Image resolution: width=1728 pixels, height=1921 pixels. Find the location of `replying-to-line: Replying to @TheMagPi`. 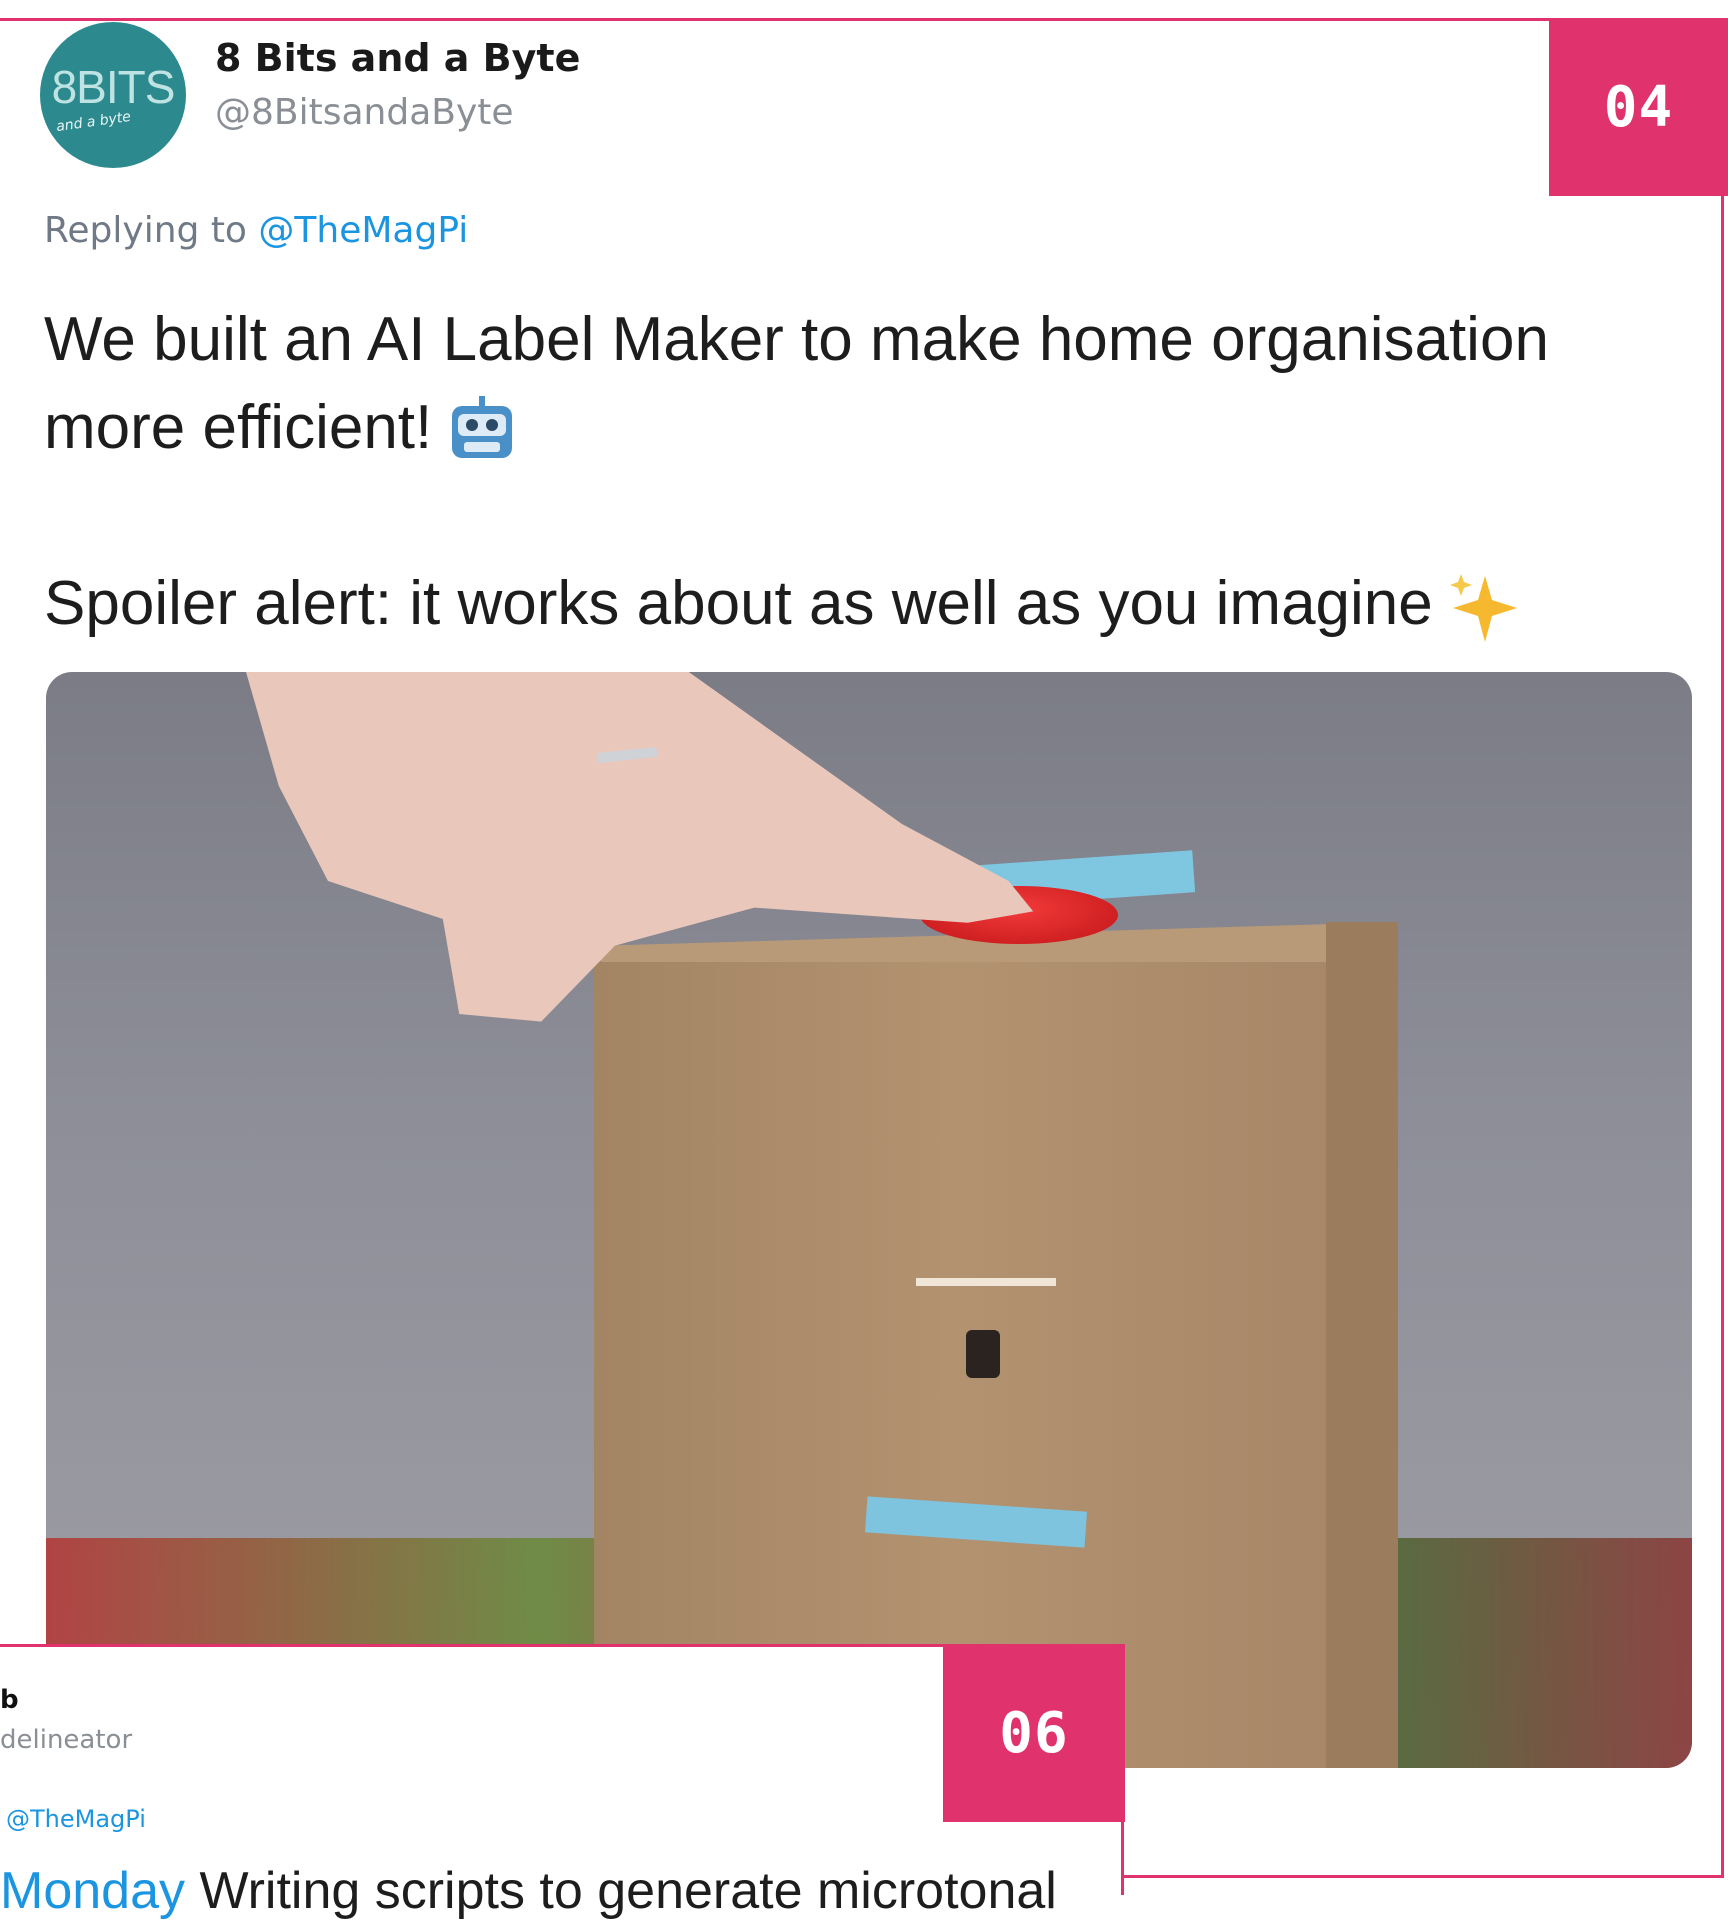

replying-to-line: Replying to @TheMagPi is located at coordinates (256, 230).